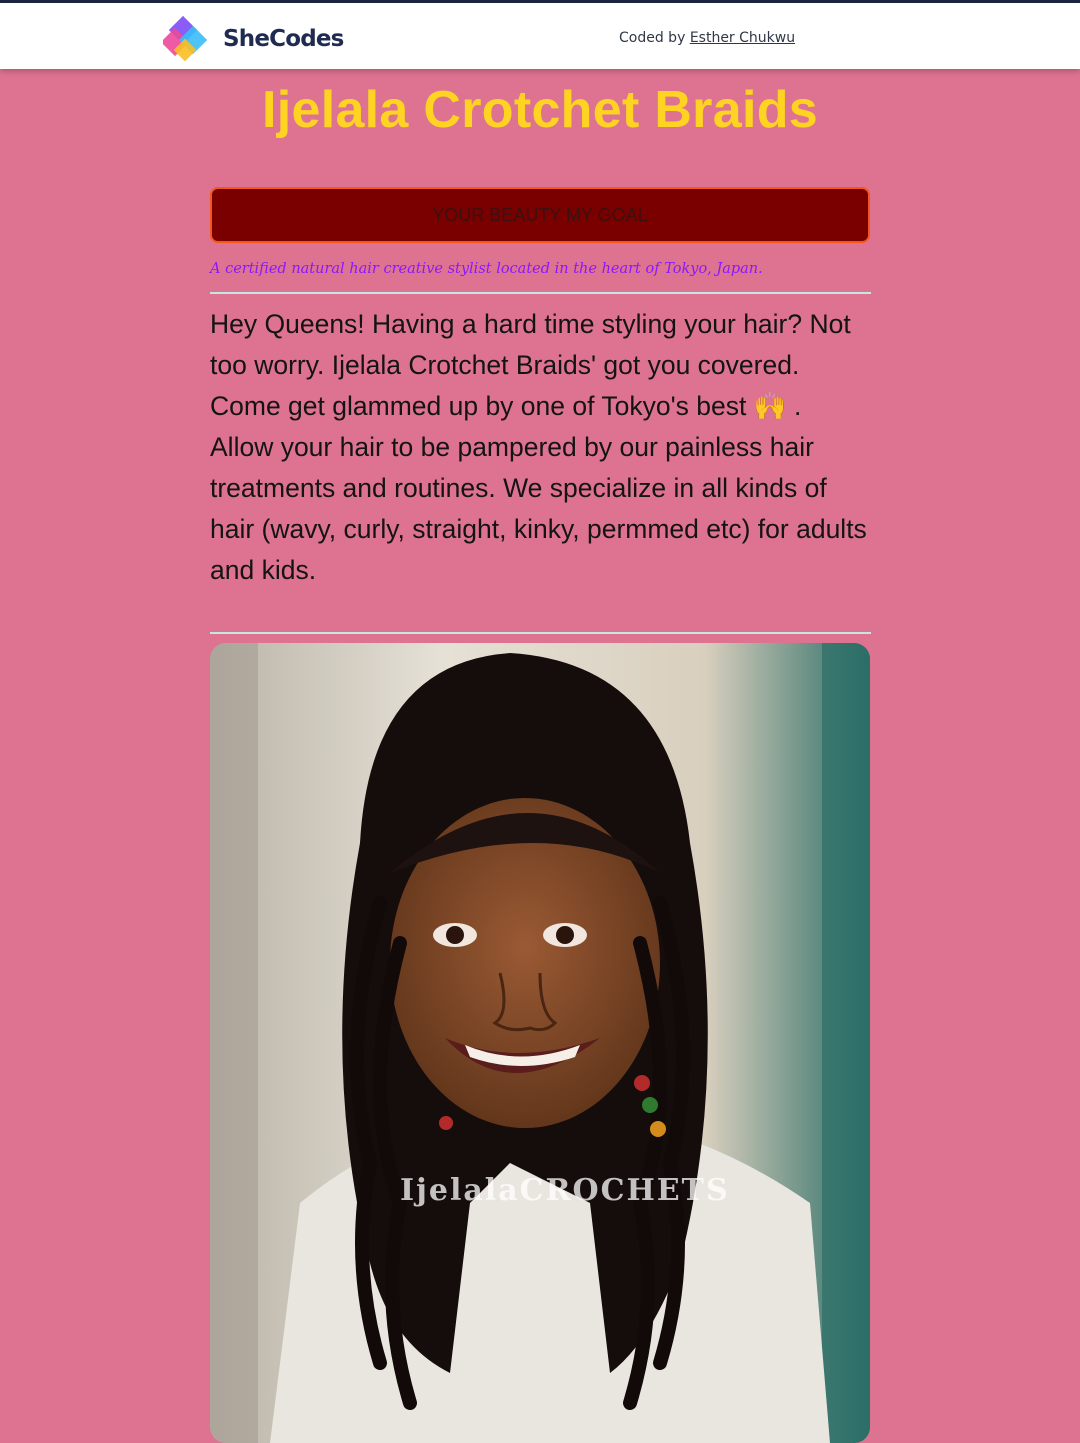  What do you see at coordinates (540, 633) in the screenshot?
I see `divider-bottom` at bounding box center [540, 633].